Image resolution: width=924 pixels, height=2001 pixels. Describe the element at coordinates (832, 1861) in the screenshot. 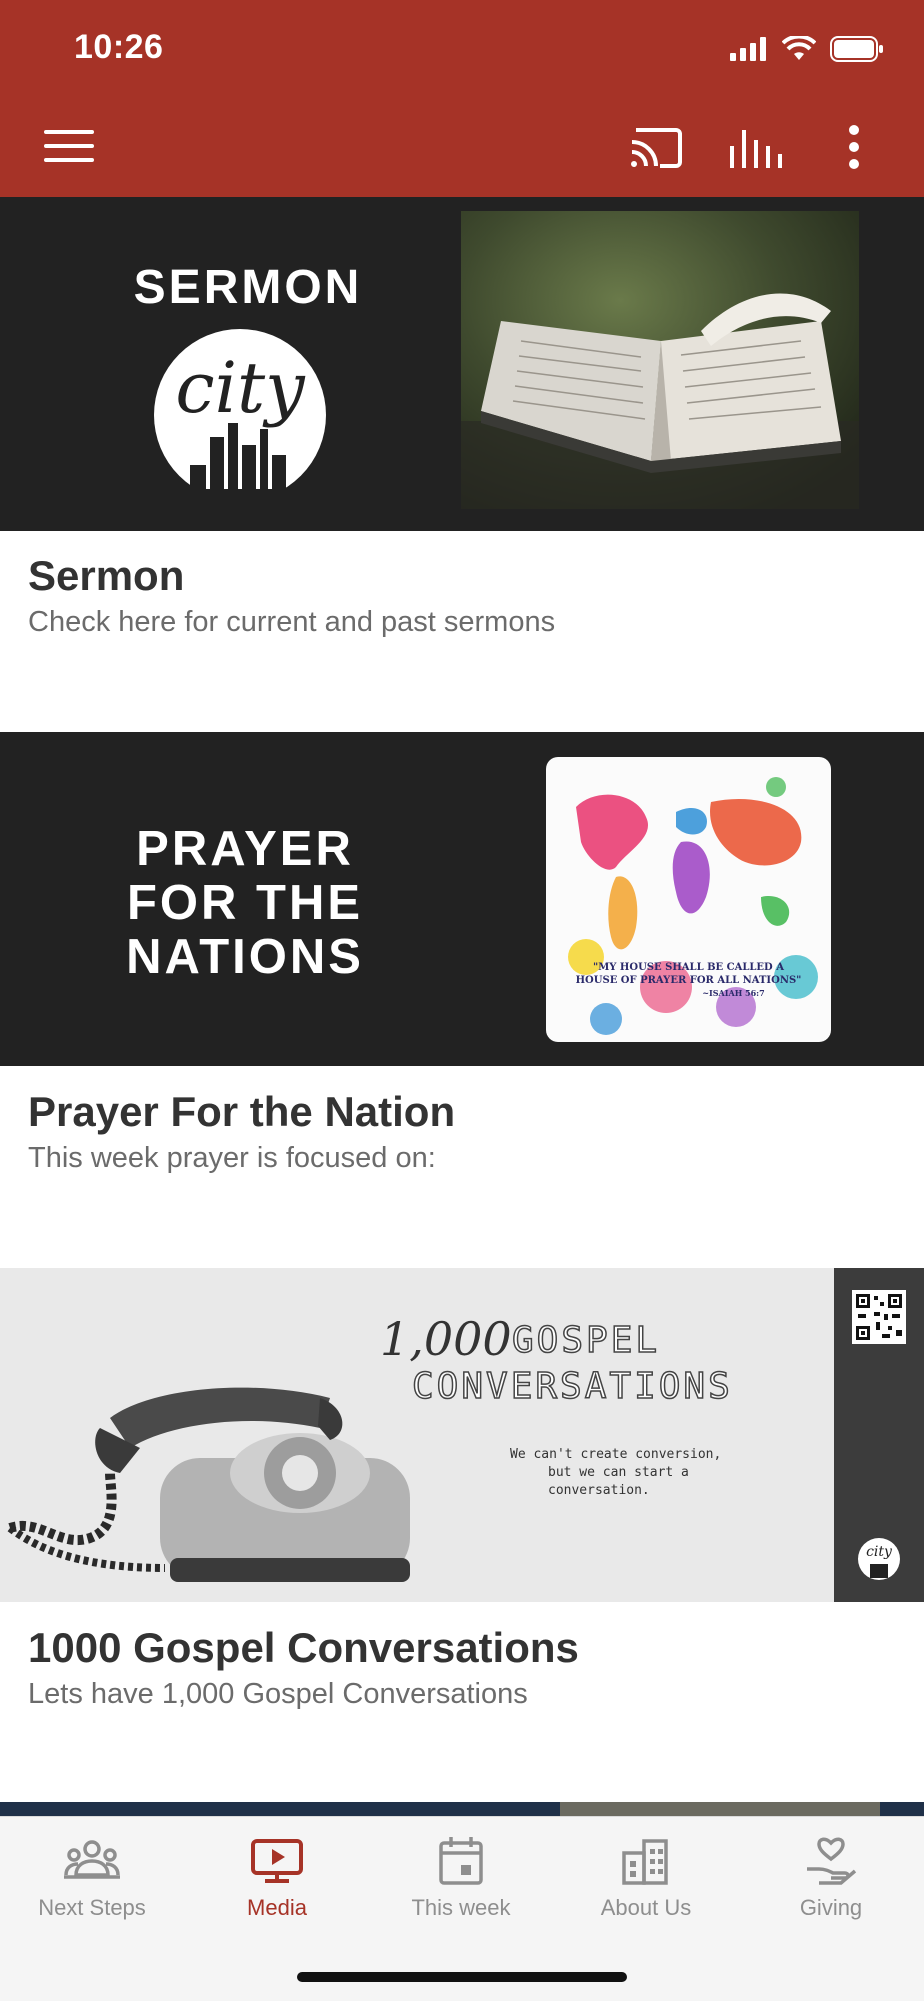

I see `heart-hand-icon` at that location.